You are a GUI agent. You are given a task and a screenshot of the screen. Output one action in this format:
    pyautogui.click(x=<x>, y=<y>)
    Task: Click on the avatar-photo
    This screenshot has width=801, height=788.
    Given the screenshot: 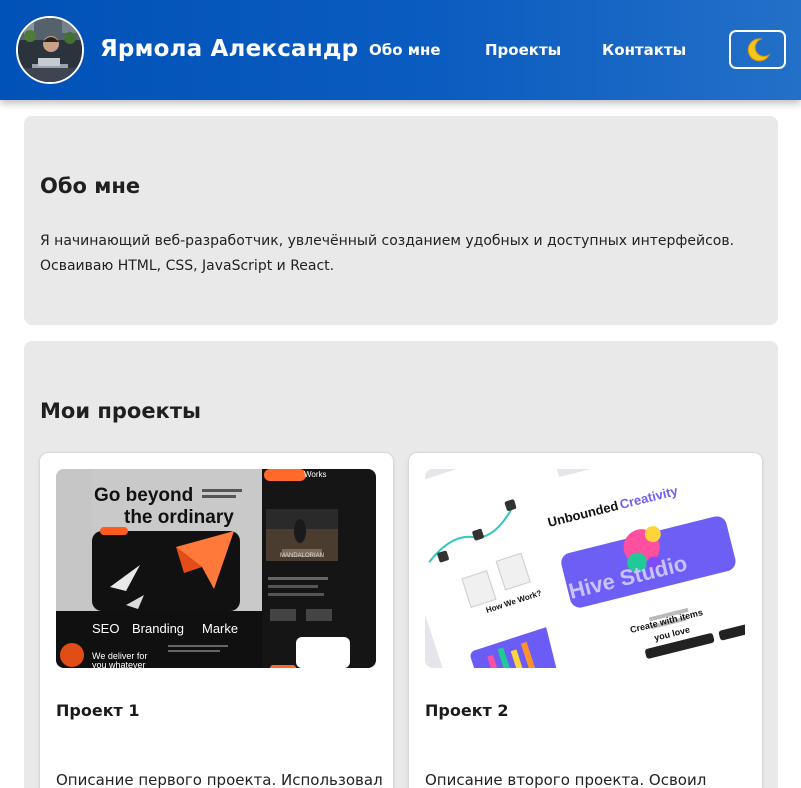 What is the action you would take?
    pyautogui.click(x=50, y=50)
    